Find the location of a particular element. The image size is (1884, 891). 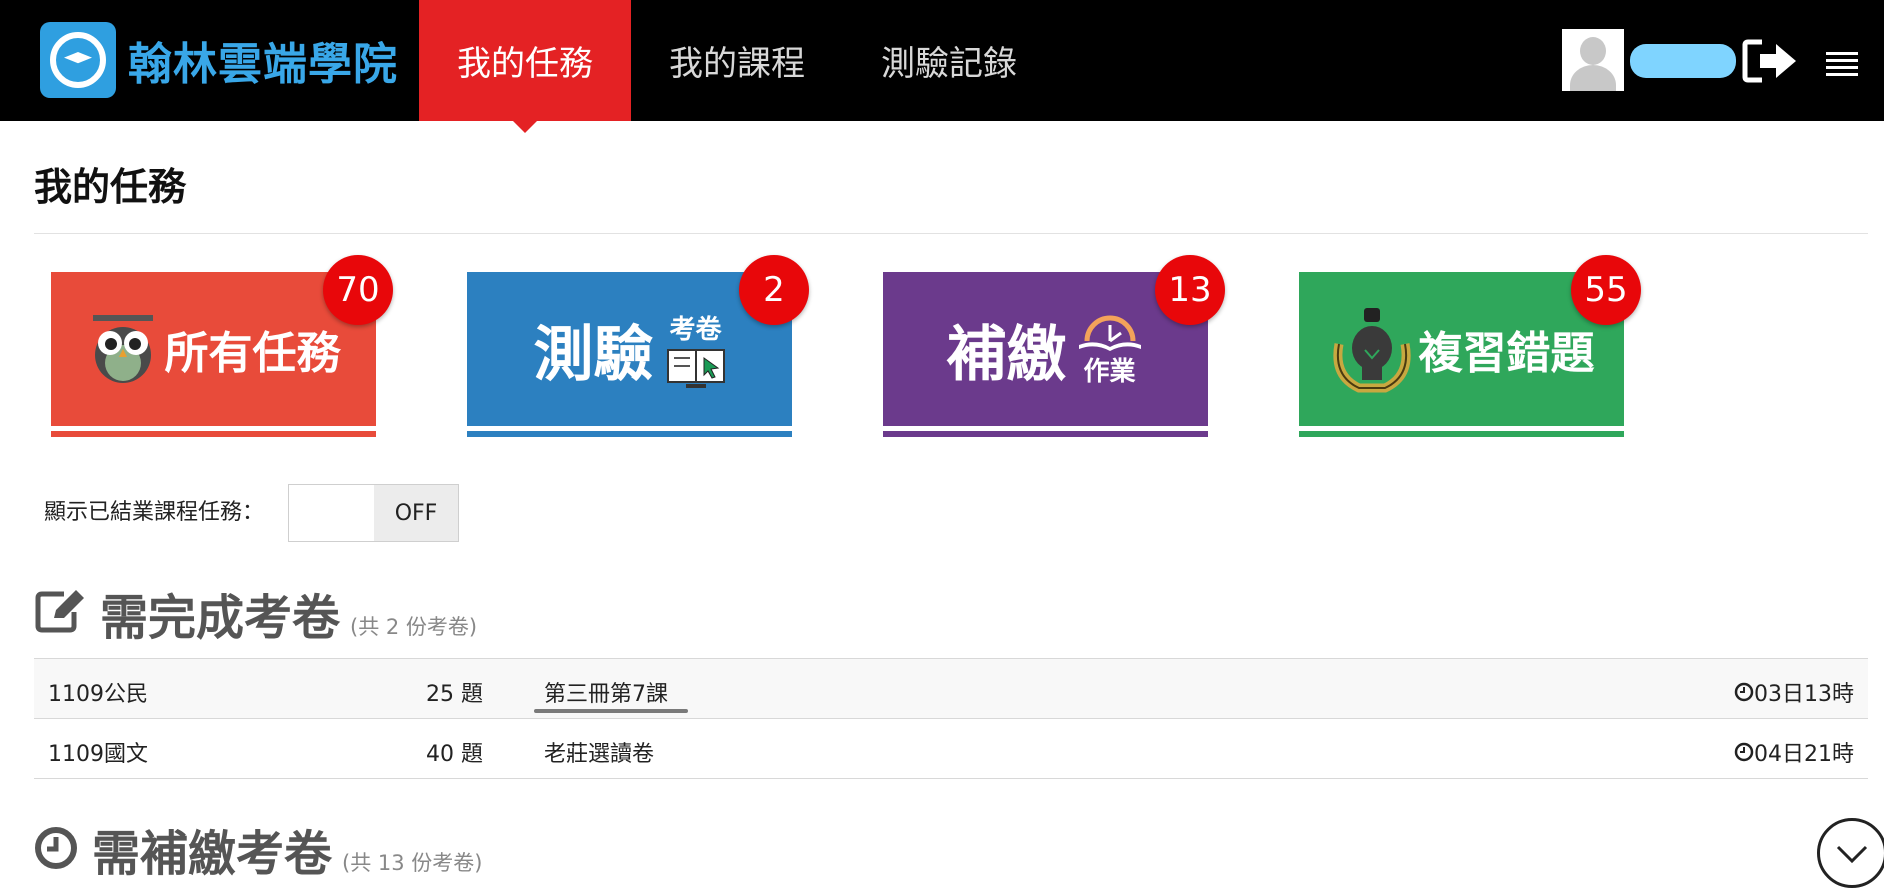

section-count: (共 13 份考卷) is located at coordinates (412, 863).